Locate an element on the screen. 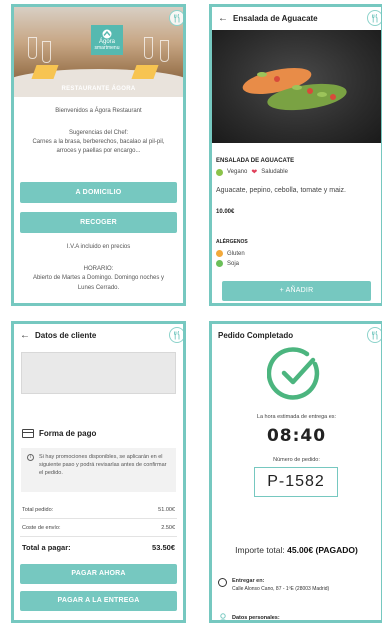 The image size is (382, 626). allergen-soy: Soja is located at coordinates (227, 263).